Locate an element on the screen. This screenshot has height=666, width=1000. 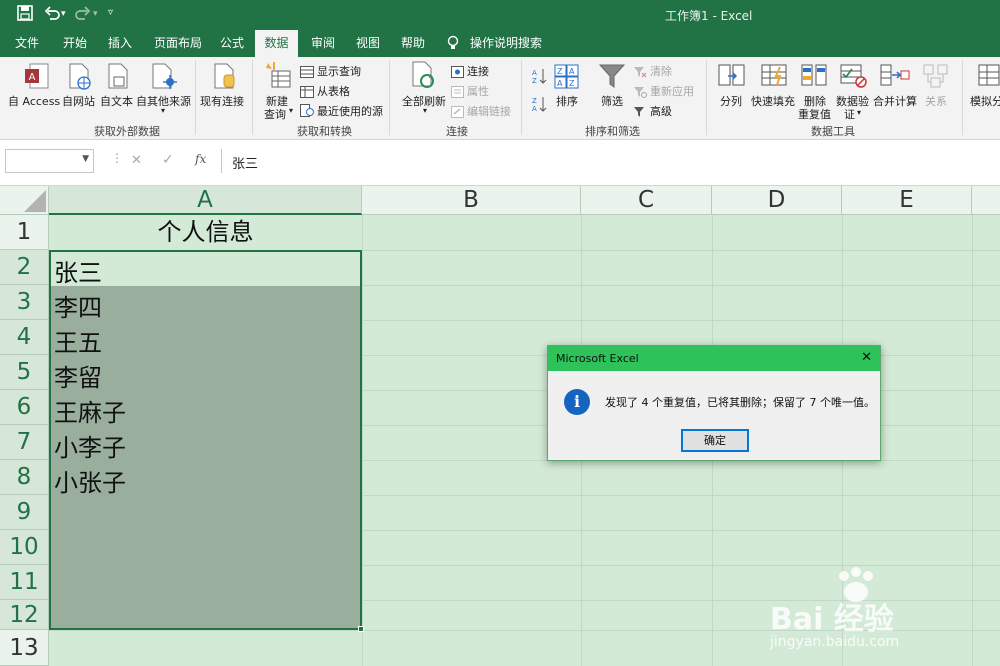
refresh-all-dropdown-icon: ▾ is located at coordinates (425, 110).